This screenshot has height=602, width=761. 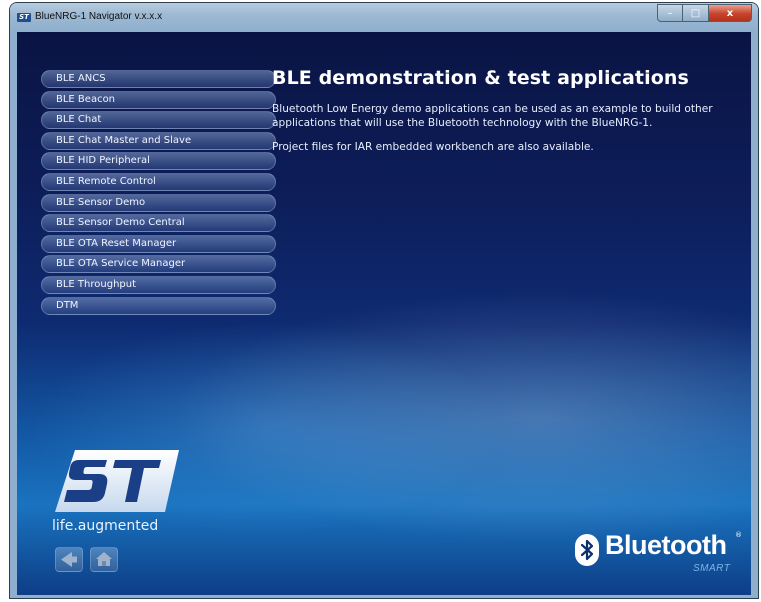 What do you see at coordinates (158, 120) in the screenshot?
I see `sidebar-item-ble-chat: BLE Chat` at bounding box center [158, 120].